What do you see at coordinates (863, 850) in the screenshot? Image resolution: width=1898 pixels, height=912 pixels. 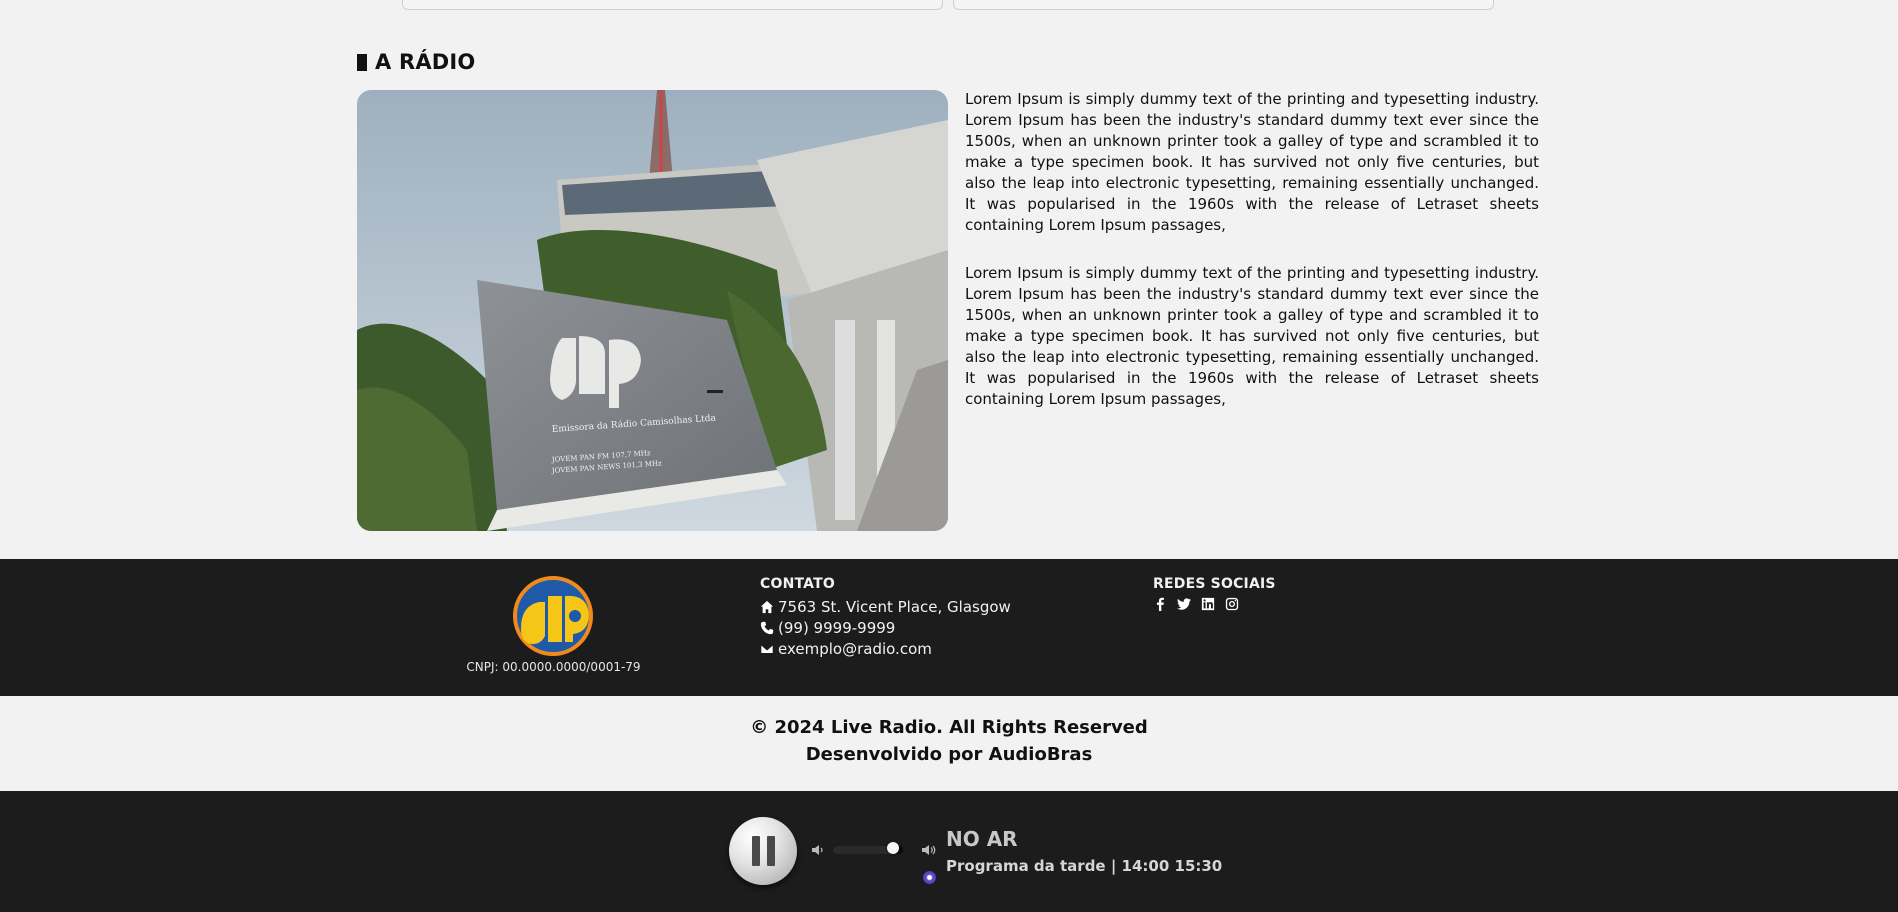 I see `volume-fill` at bounding box center [863, 850].